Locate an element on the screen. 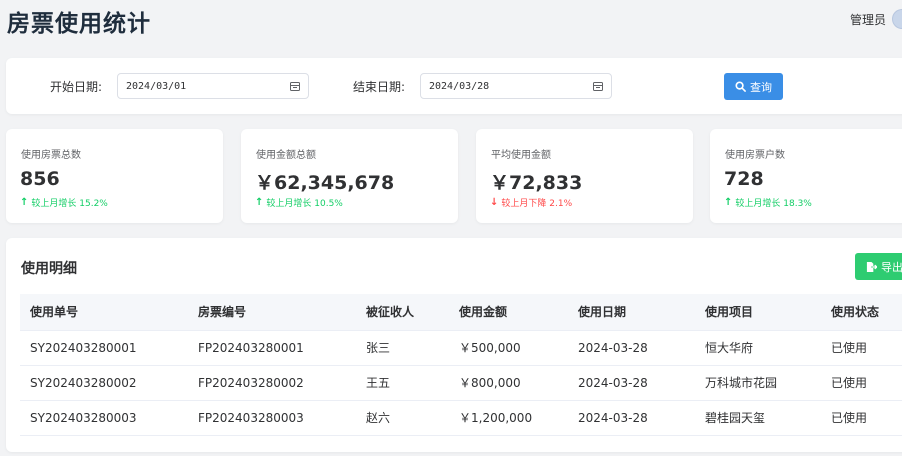 This screenshot has width=902, height=456. column-header-project: 使用项目 is located at coordinates (758, 312).